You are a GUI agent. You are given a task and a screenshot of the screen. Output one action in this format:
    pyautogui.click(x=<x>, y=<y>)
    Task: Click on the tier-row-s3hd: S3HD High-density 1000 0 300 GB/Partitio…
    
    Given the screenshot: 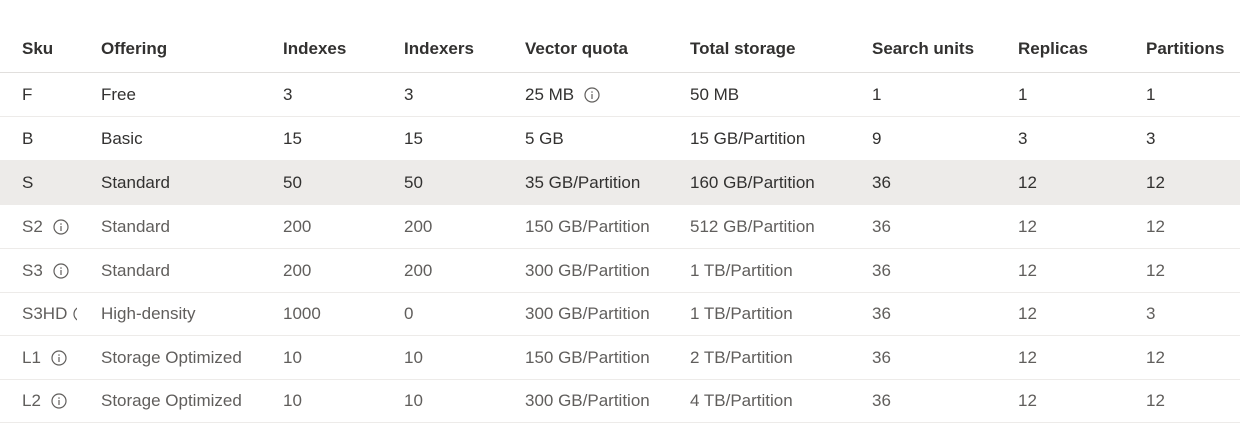 What is the action you would take?
    pyautogui.click(x=620, y=314)
    